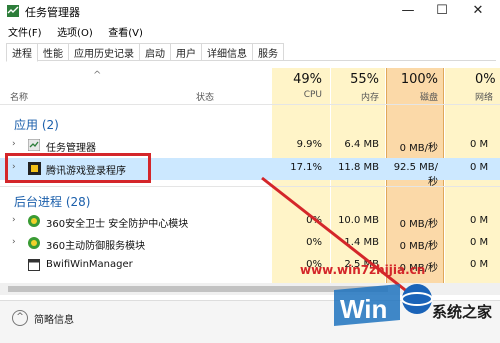  I want to click on globe-logo-icon, so click(417, 299).